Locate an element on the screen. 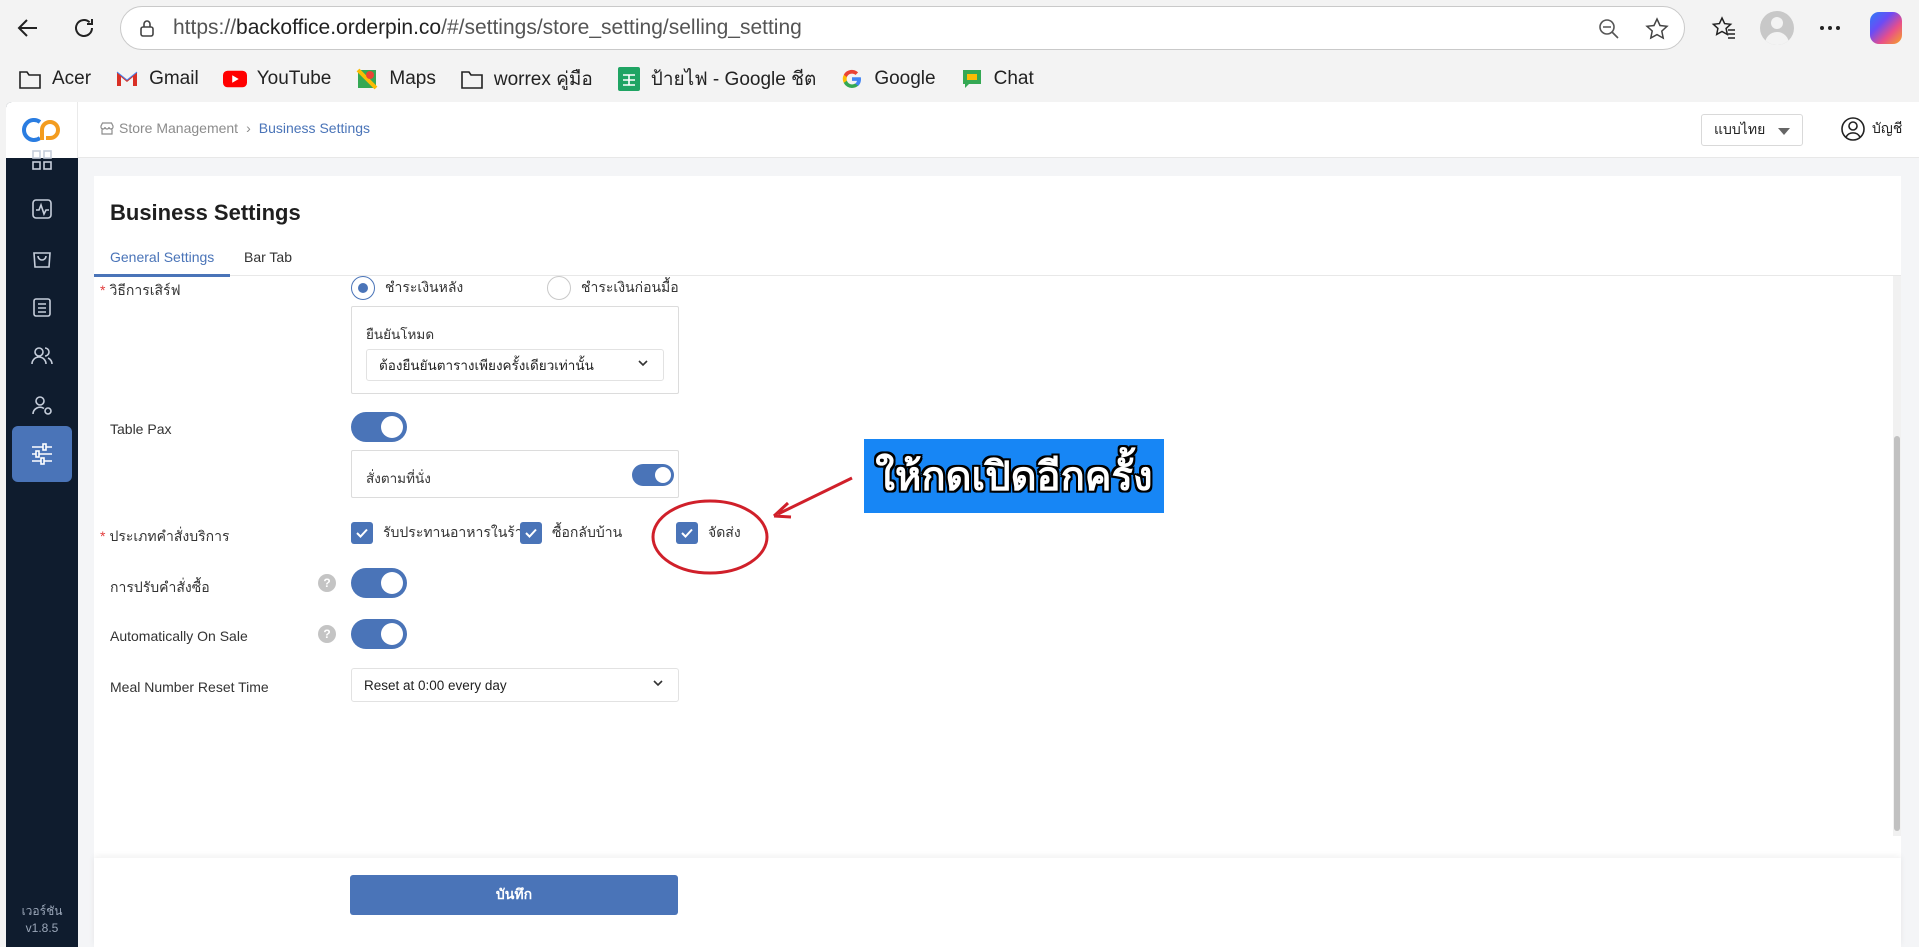  sidebar-item-dashboard is located at coordinates (42, 160).